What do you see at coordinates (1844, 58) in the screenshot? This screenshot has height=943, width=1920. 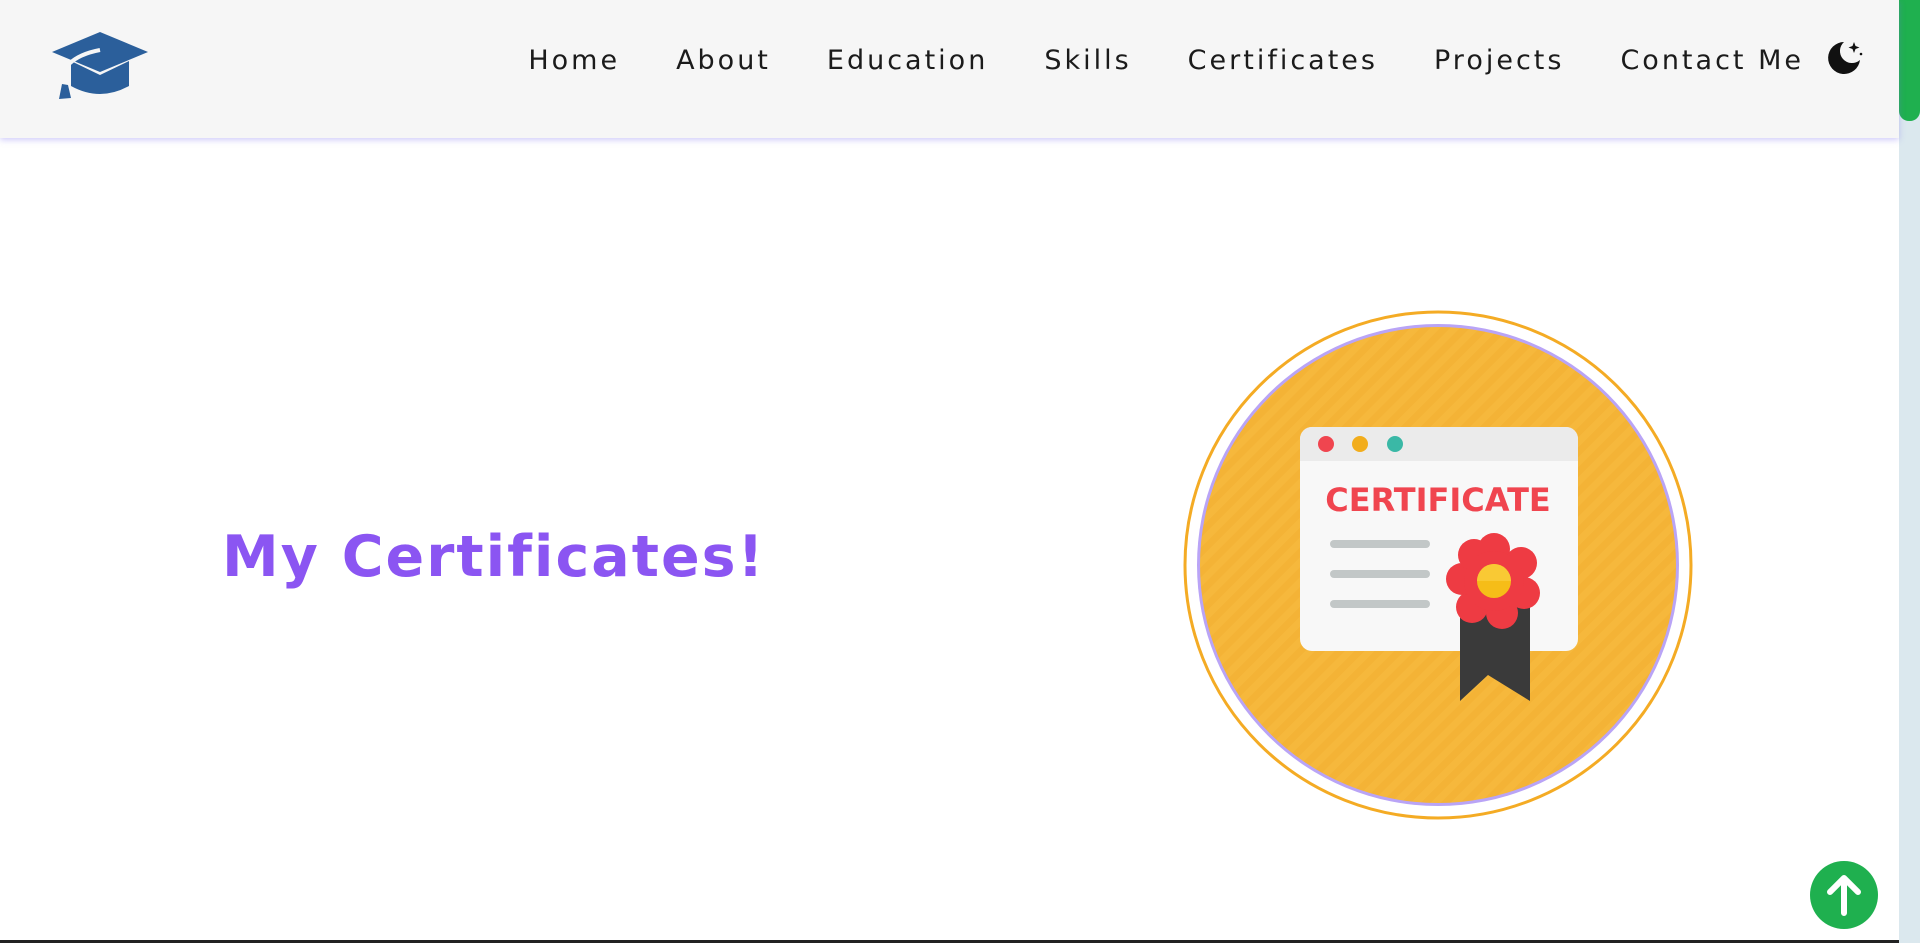 I see `moon-icon` at bounding box center [1844, 58].